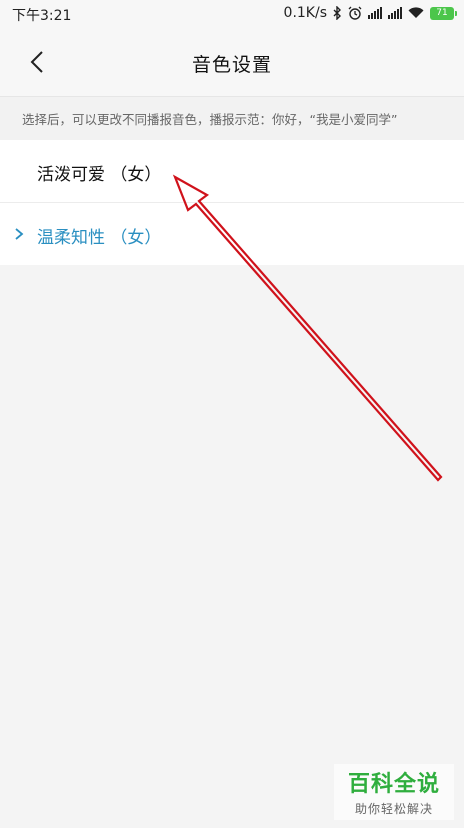 Image resolution: width=464 pixels, height=828 pixels. I want to click on watermark-sub-text: 助你轻松解决, so click(393, 809).